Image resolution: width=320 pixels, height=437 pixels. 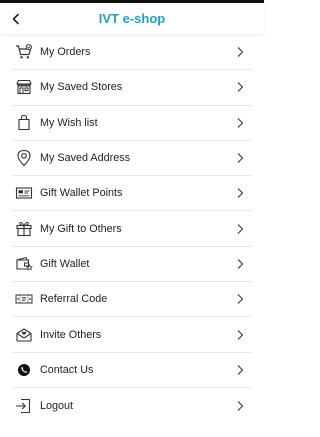 What do you see at coordinates (81, 228) in the screenshot?
I see `menu-item-label: My Gift to Others` at bounding box center [81, 228].